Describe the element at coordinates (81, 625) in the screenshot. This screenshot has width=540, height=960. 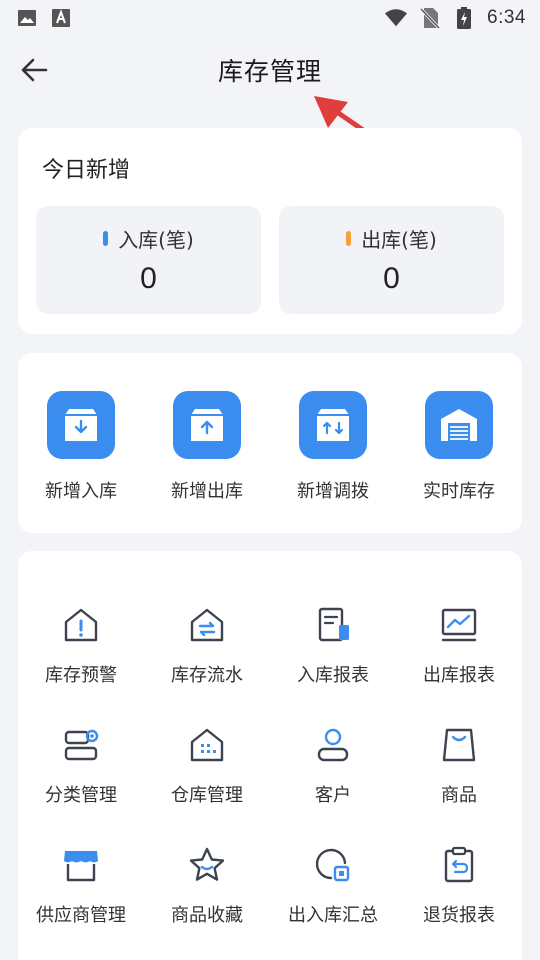
I see `warning-house-icon` at that location.